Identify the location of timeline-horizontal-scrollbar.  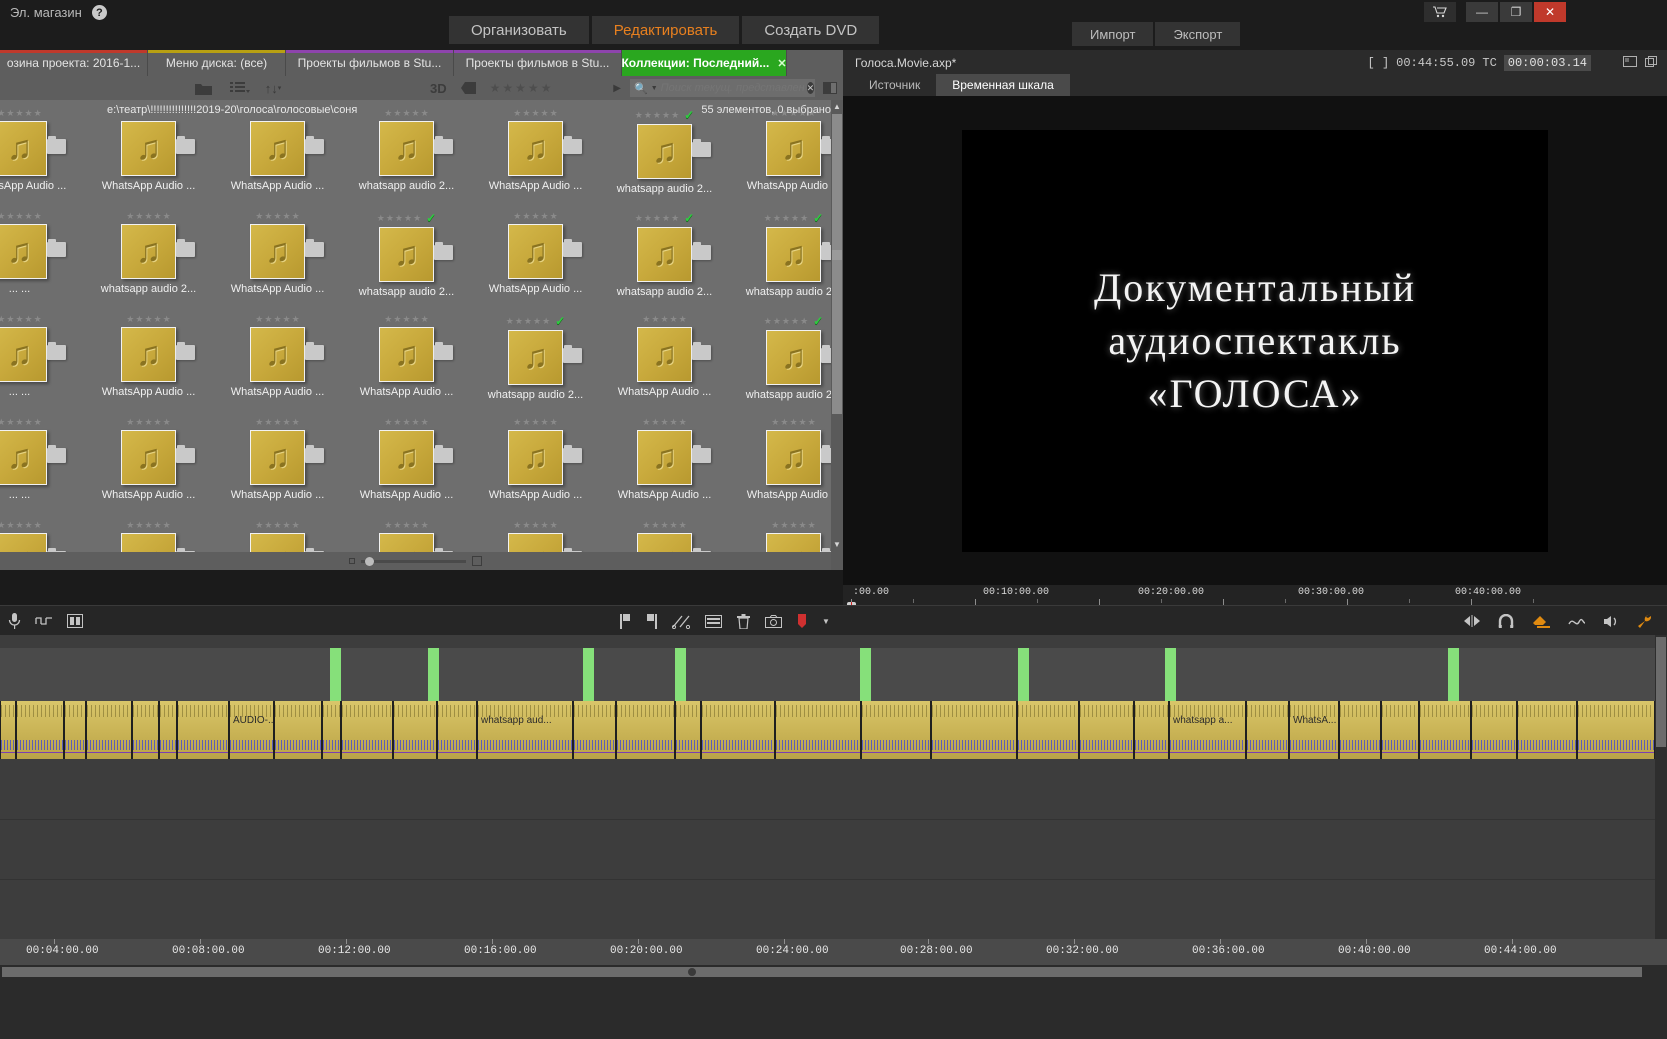
(833, 972).